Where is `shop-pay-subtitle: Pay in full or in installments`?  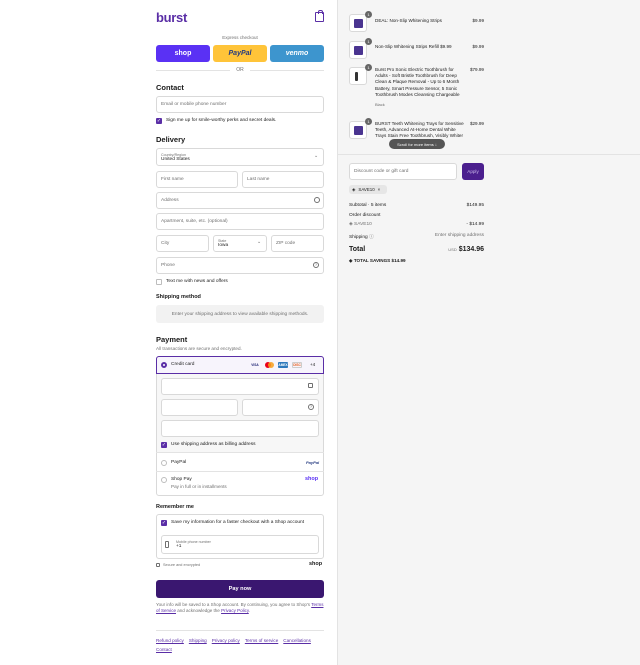
shop-pay-subtitle: Pay in full or in installments is located at coordinates (199, 486).